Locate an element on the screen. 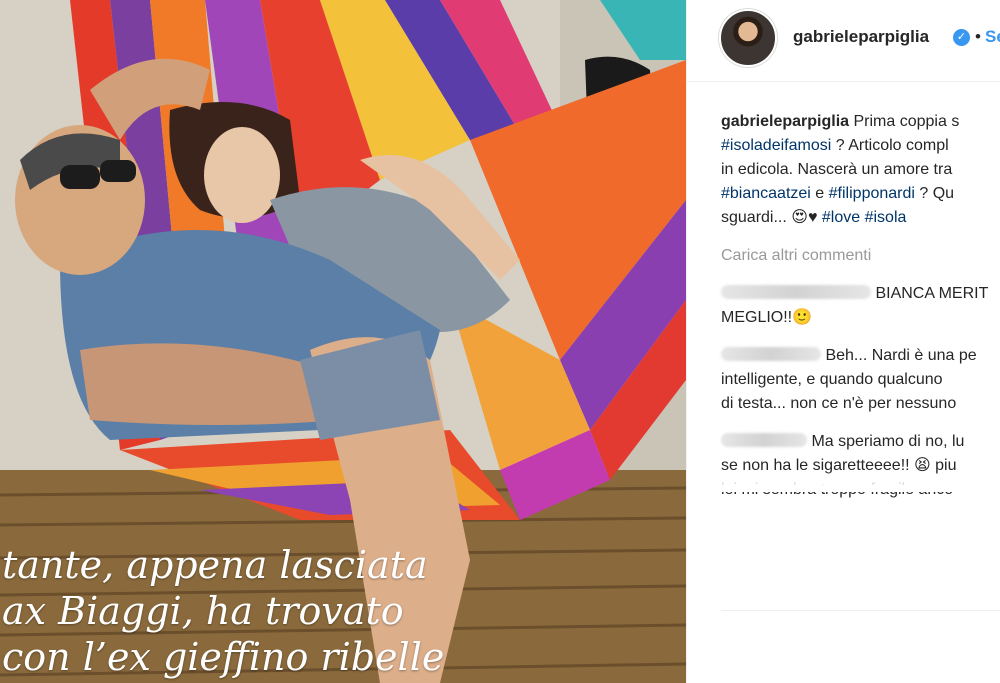  caption-text: e is located at coordinates (820, 193).